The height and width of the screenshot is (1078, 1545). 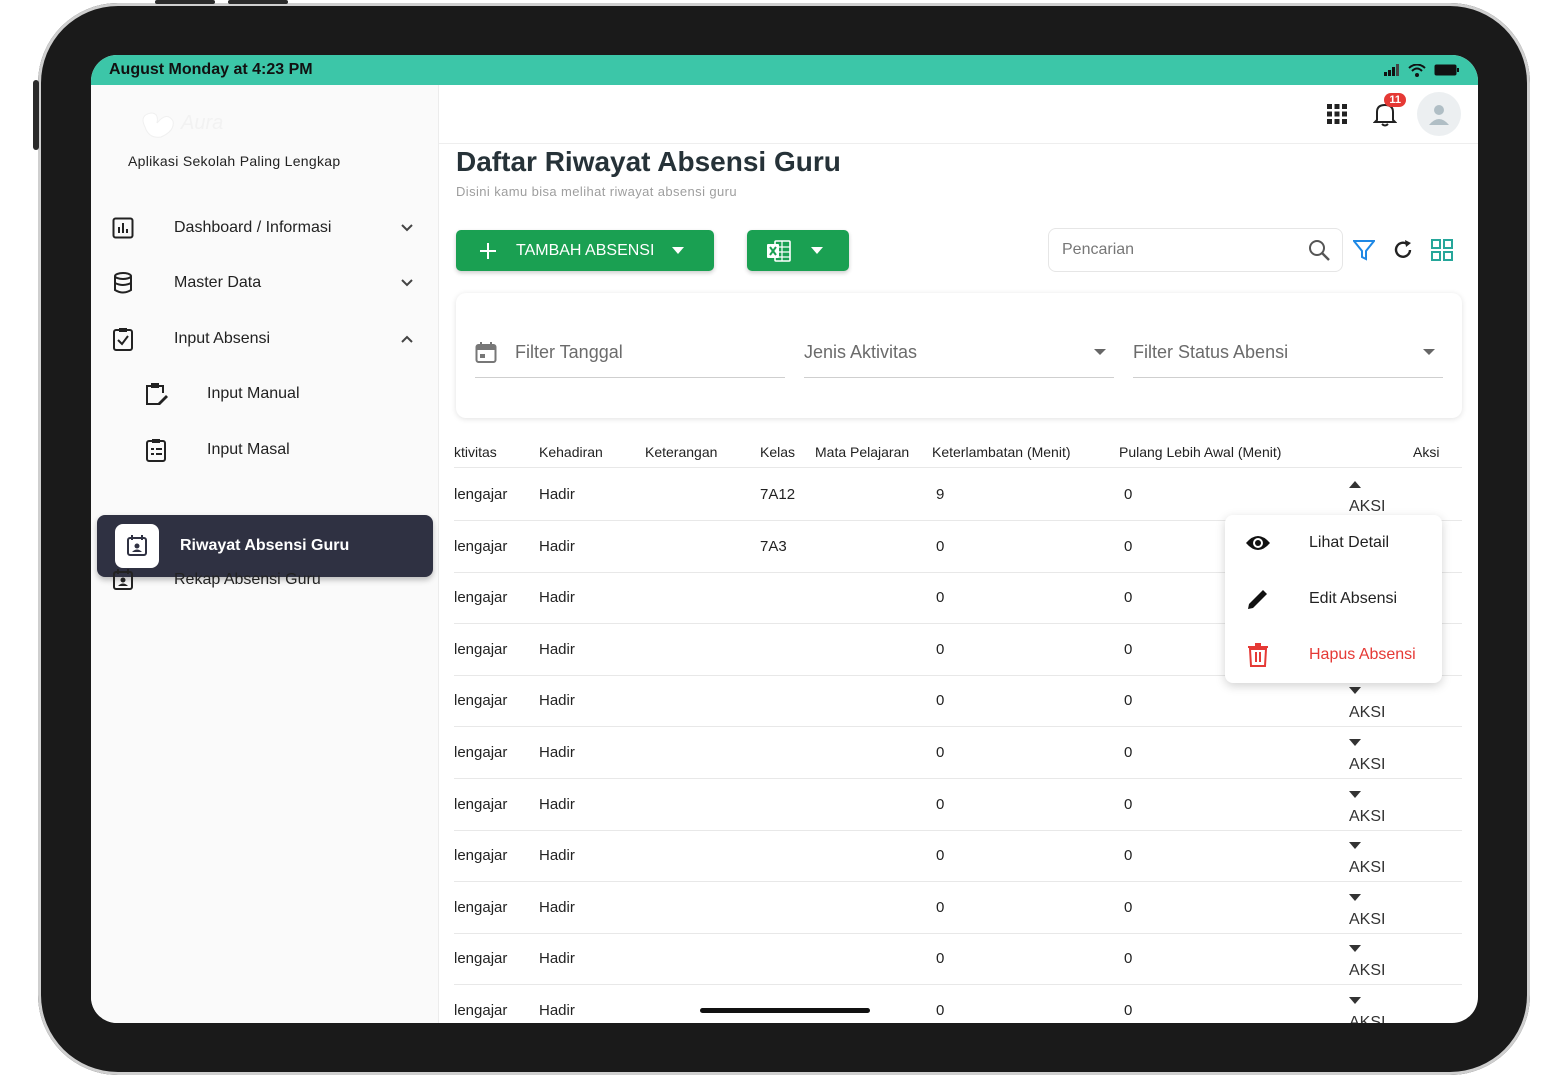 What do you see at coordinates (1426, 452) in the screenshot?
I see `col-aksi: Aksi` at bounding box center [1426, 452].